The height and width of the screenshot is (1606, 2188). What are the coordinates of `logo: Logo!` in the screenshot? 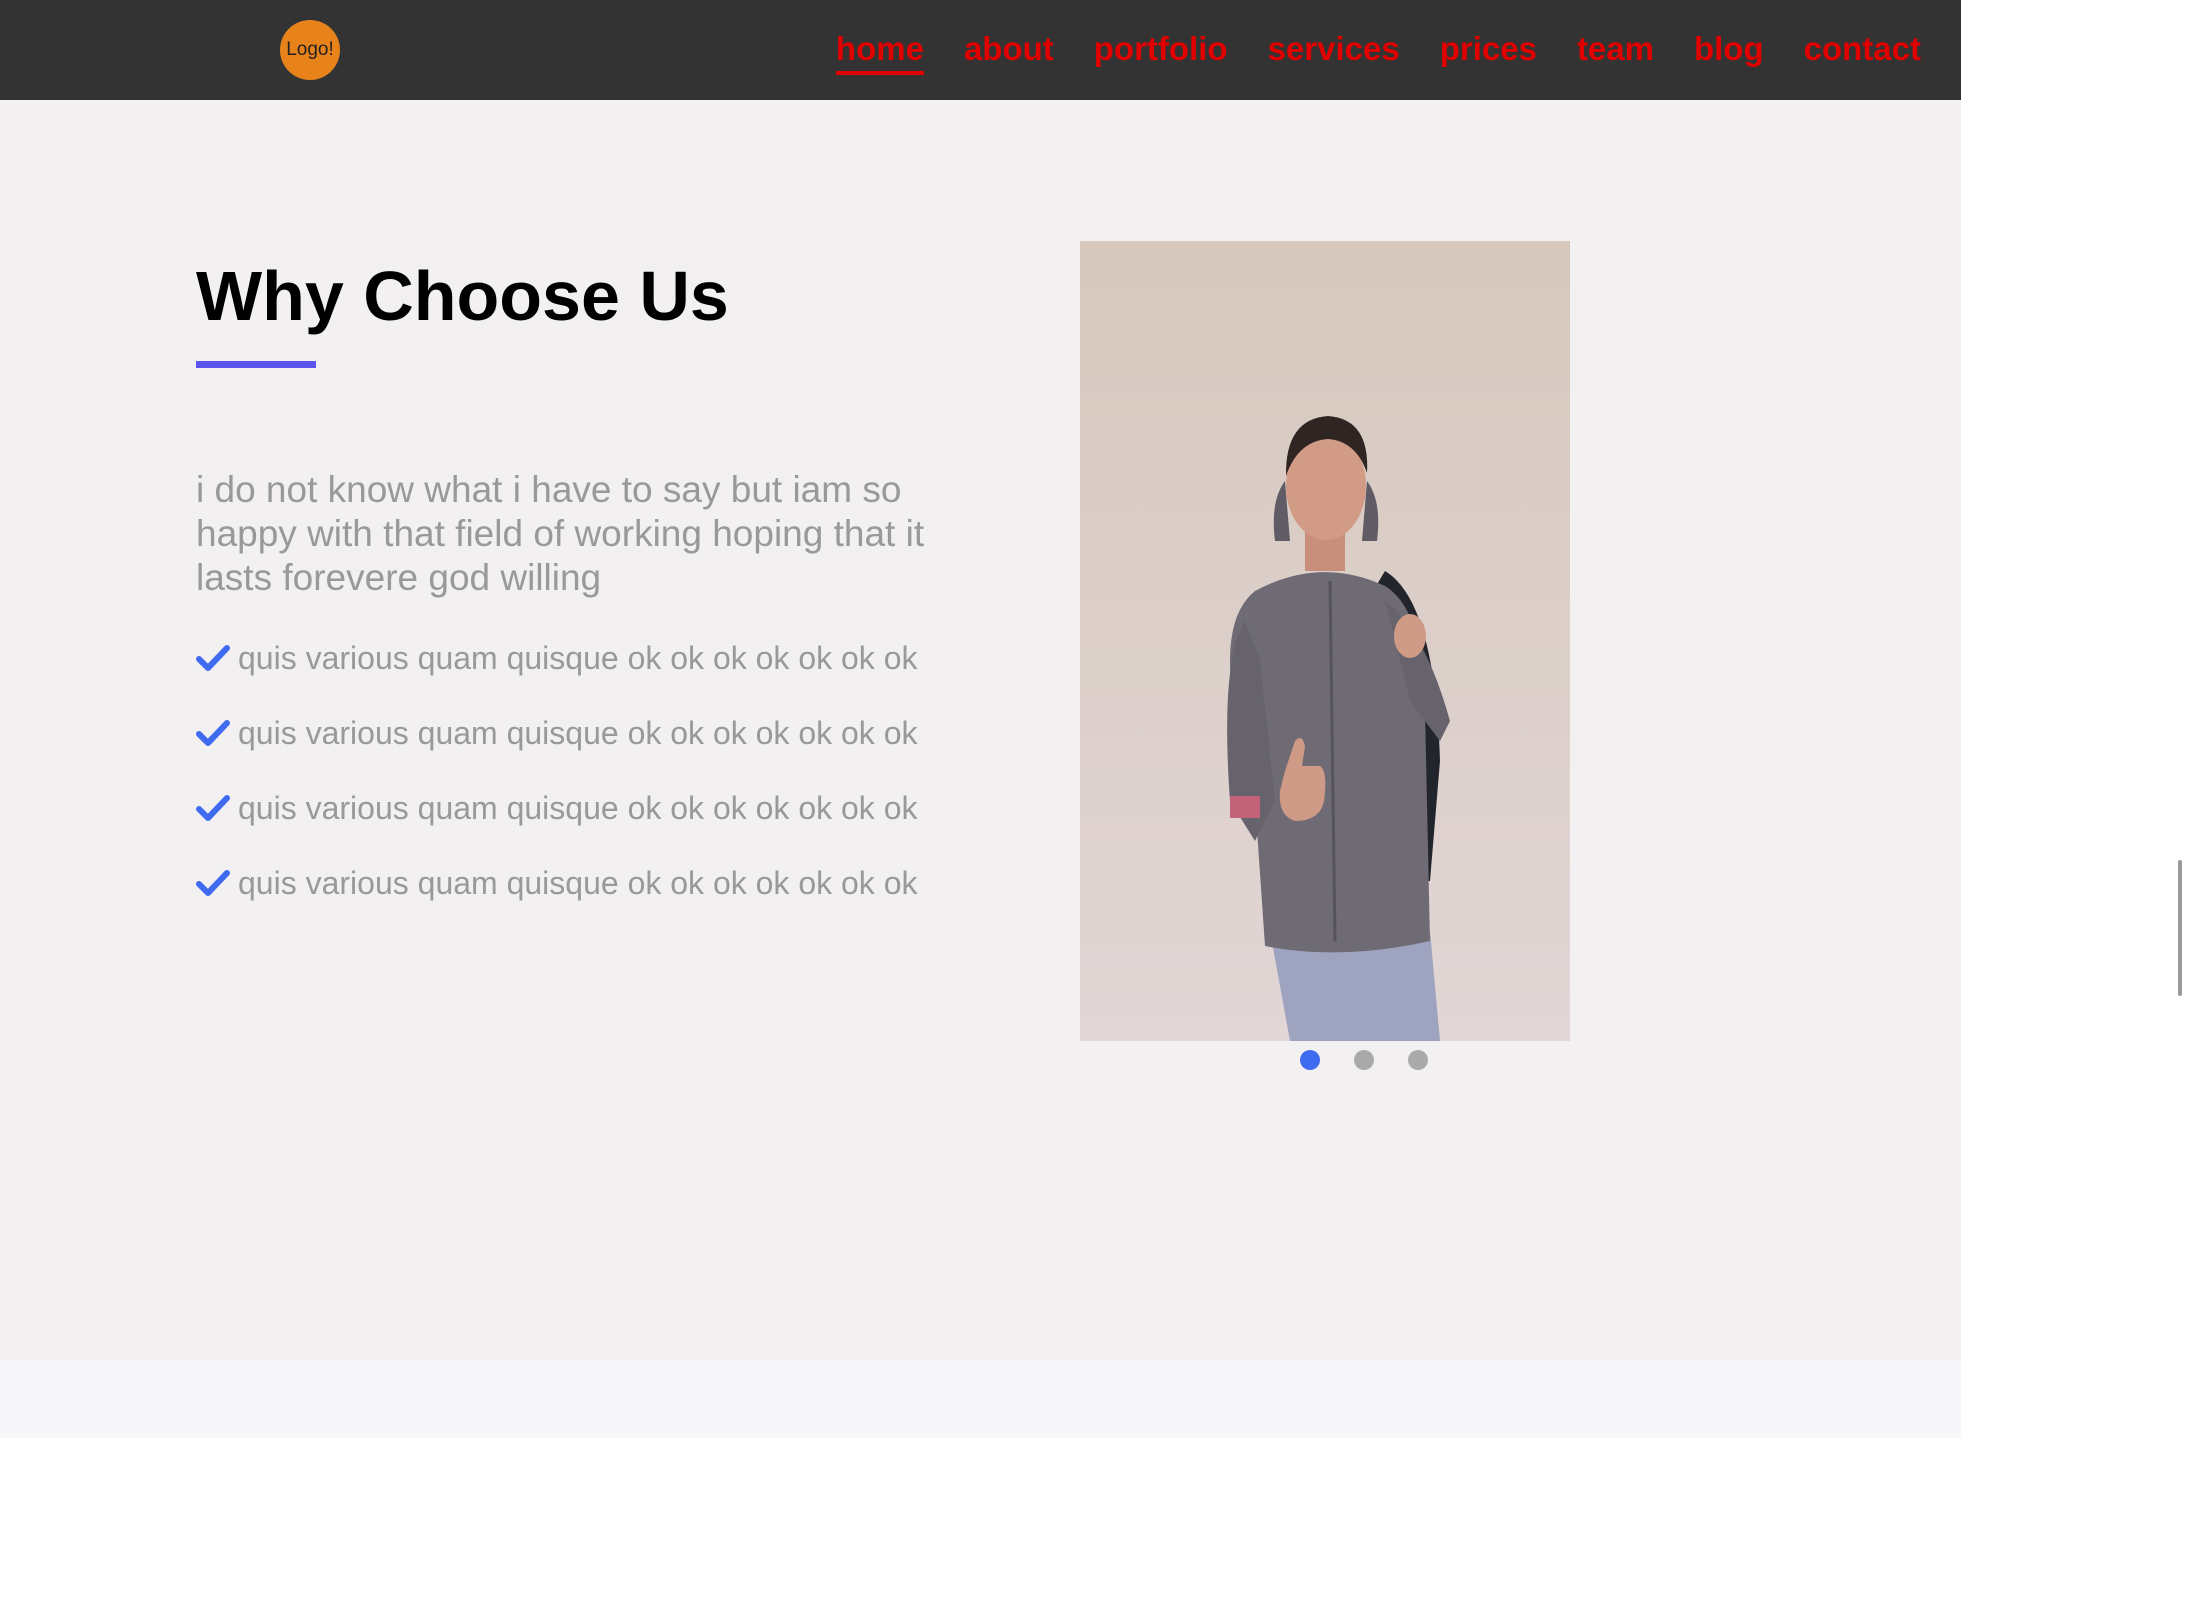 It's located at (310, 50).